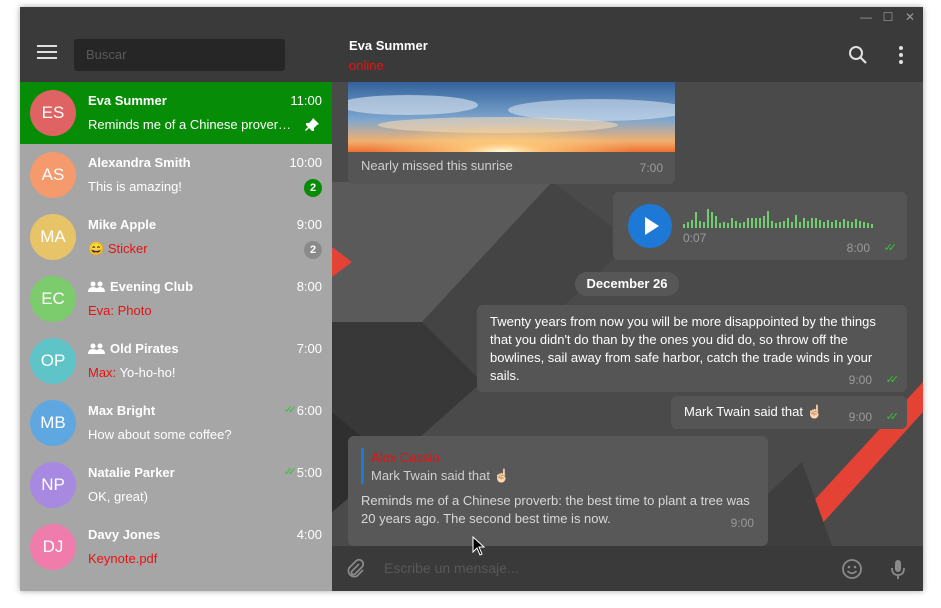 This screenshot has height=608, width=941. I want to click on avatar: EC, so click(53, 299).